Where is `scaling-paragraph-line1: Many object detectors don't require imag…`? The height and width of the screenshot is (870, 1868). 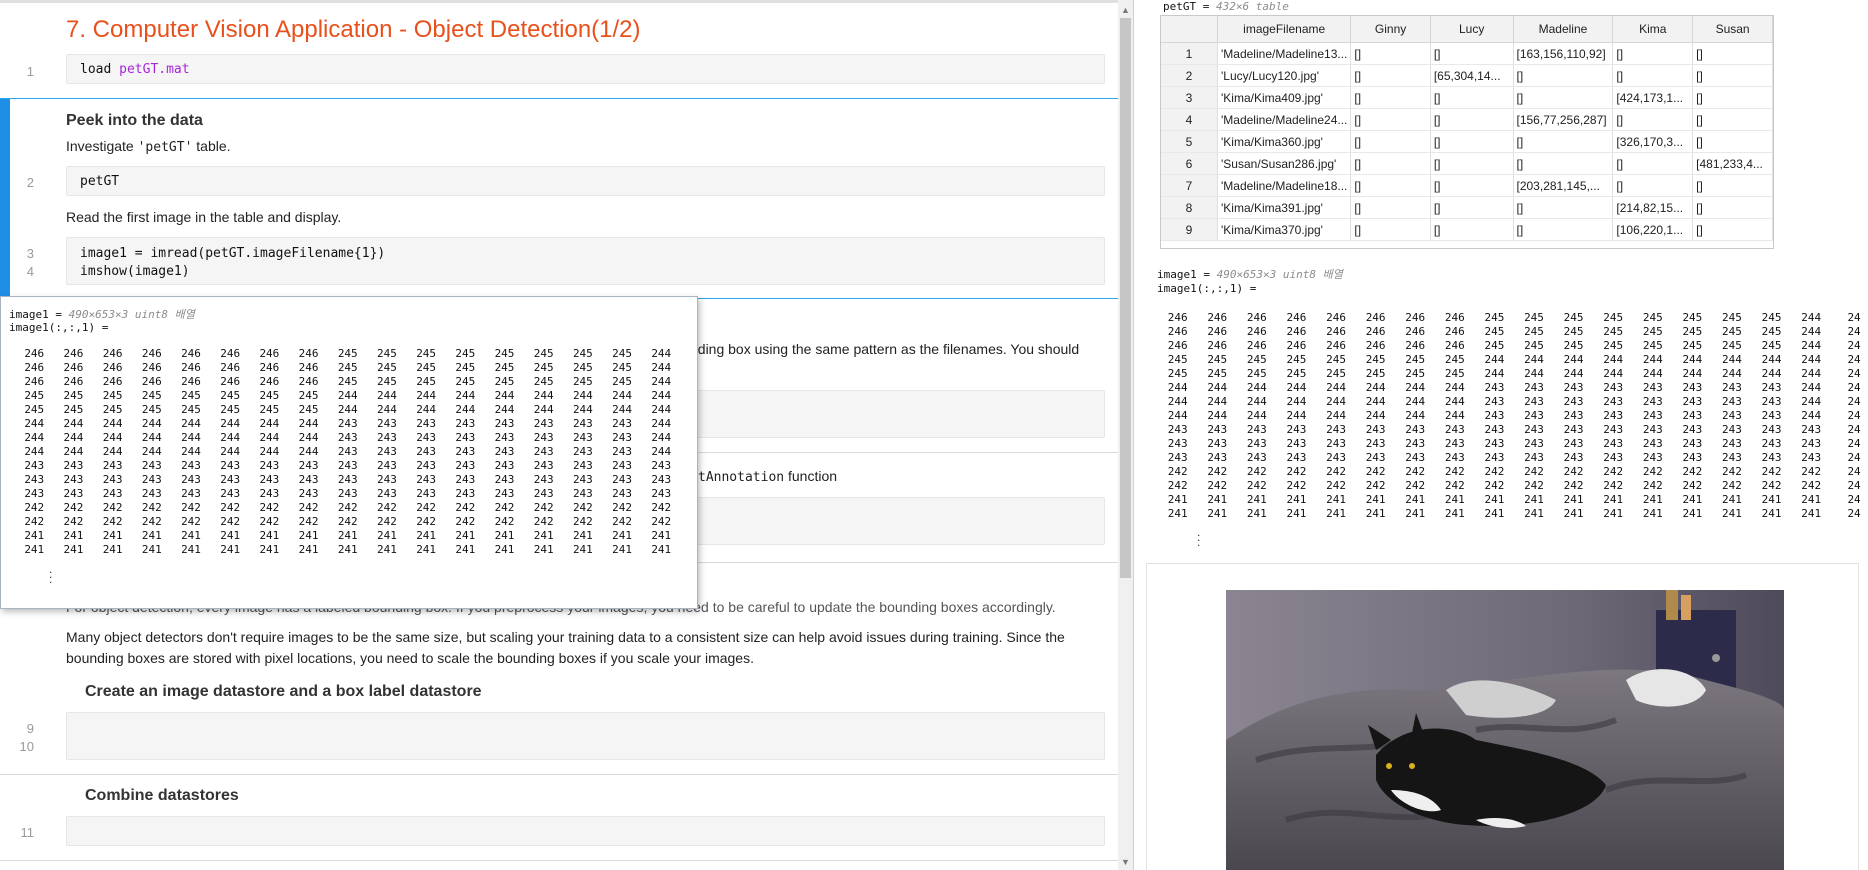
scaling-paragraph-line1: Many object detectors don't require imag… is located at coordinates (565, 637).